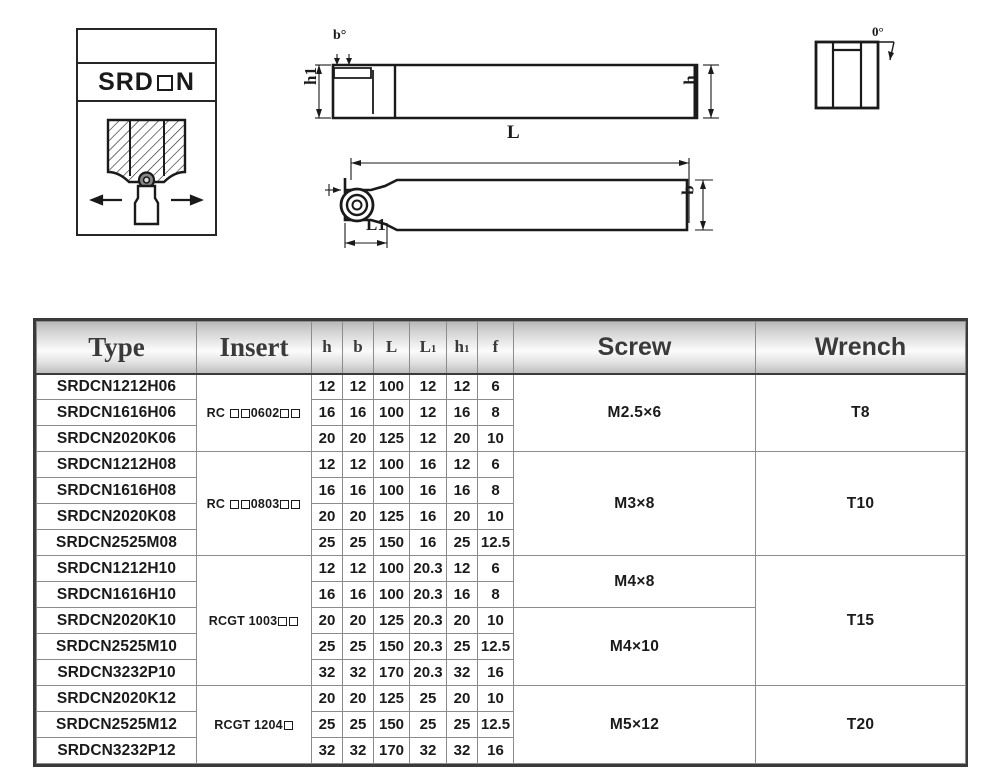 This screenshot has width=1000, height=775. What do you see at coordinates (462, 542) in the screenshot?
I see `cell-h1: 25` at bounding box center [462, 542].